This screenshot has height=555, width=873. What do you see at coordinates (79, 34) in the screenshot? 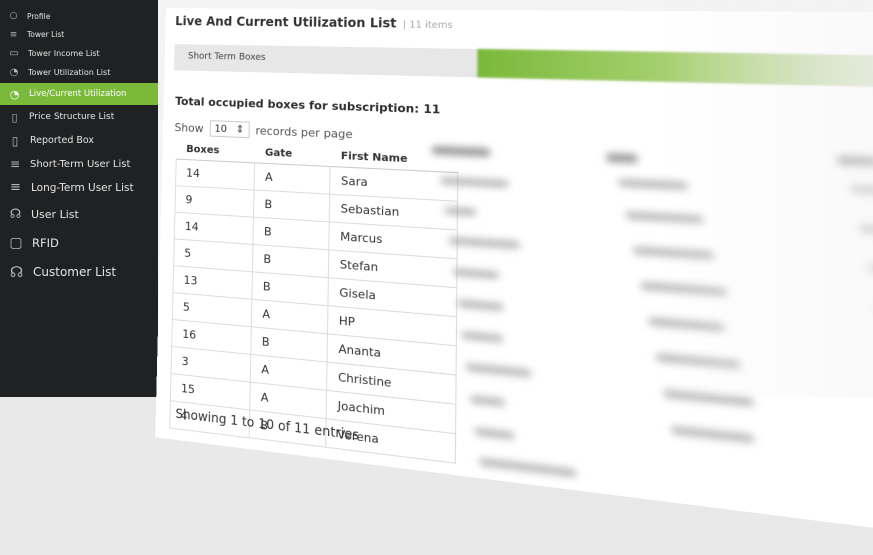
I see `sidebar-item-tower-list: ≡ Tower List` at bounding box center [79, 34].